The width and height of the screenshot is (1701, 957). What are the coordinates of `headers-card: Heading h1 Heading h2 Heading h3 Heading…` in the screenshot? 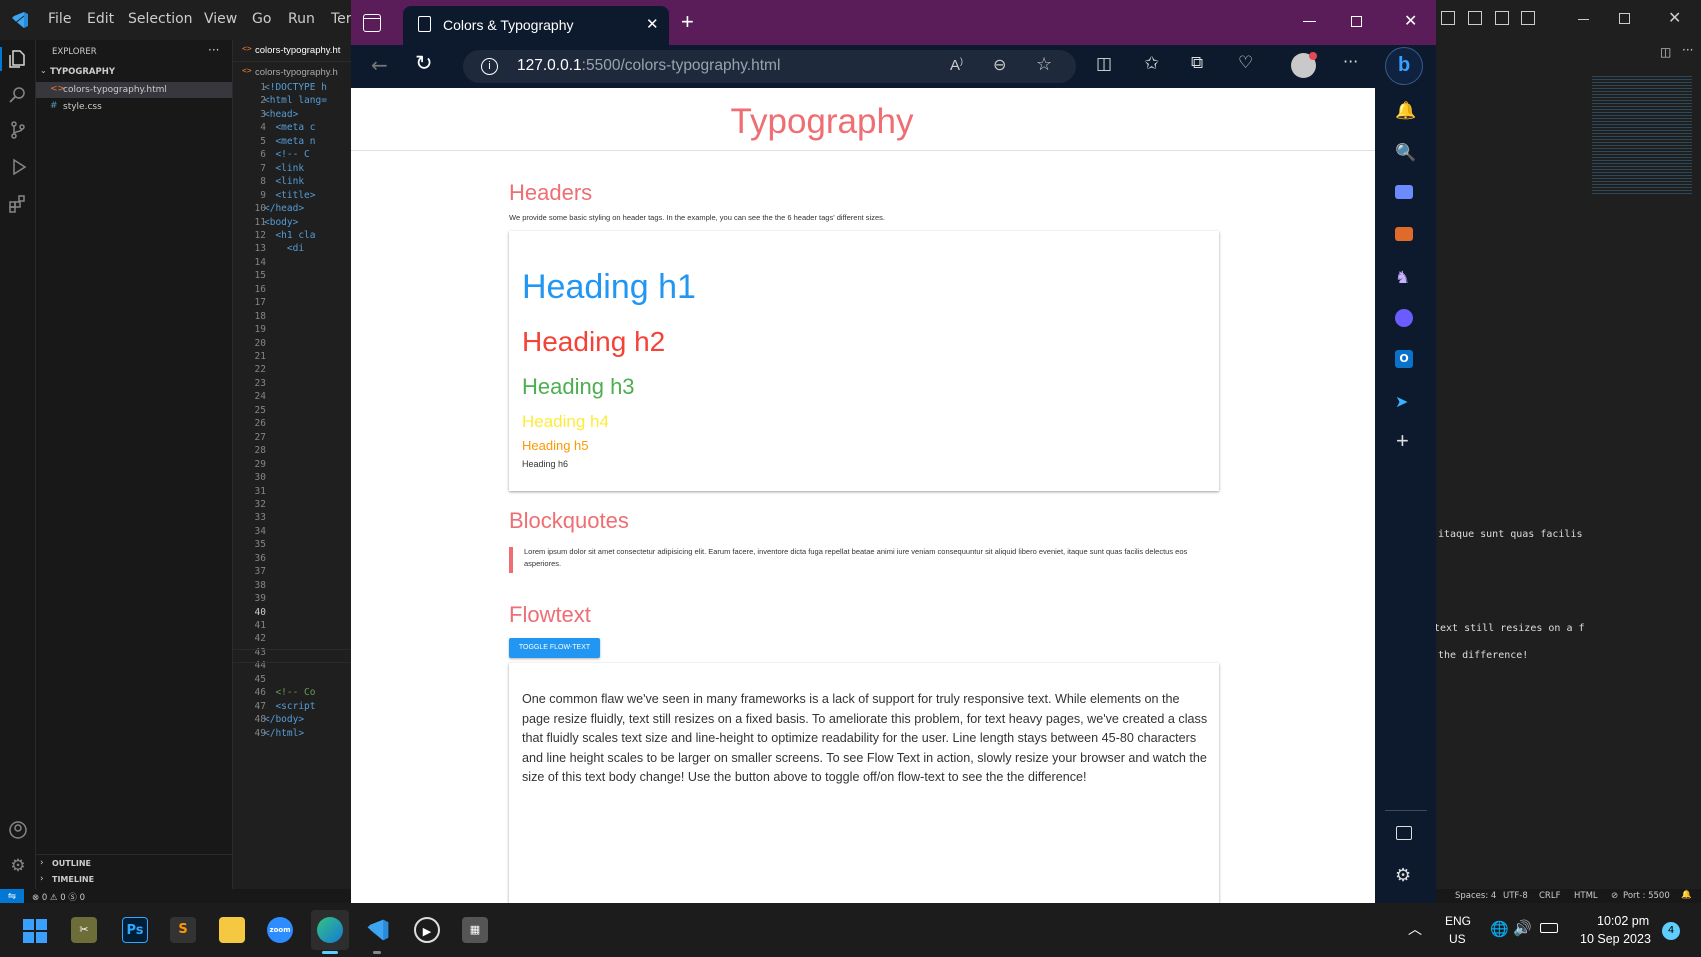 It's located at (864, 361).